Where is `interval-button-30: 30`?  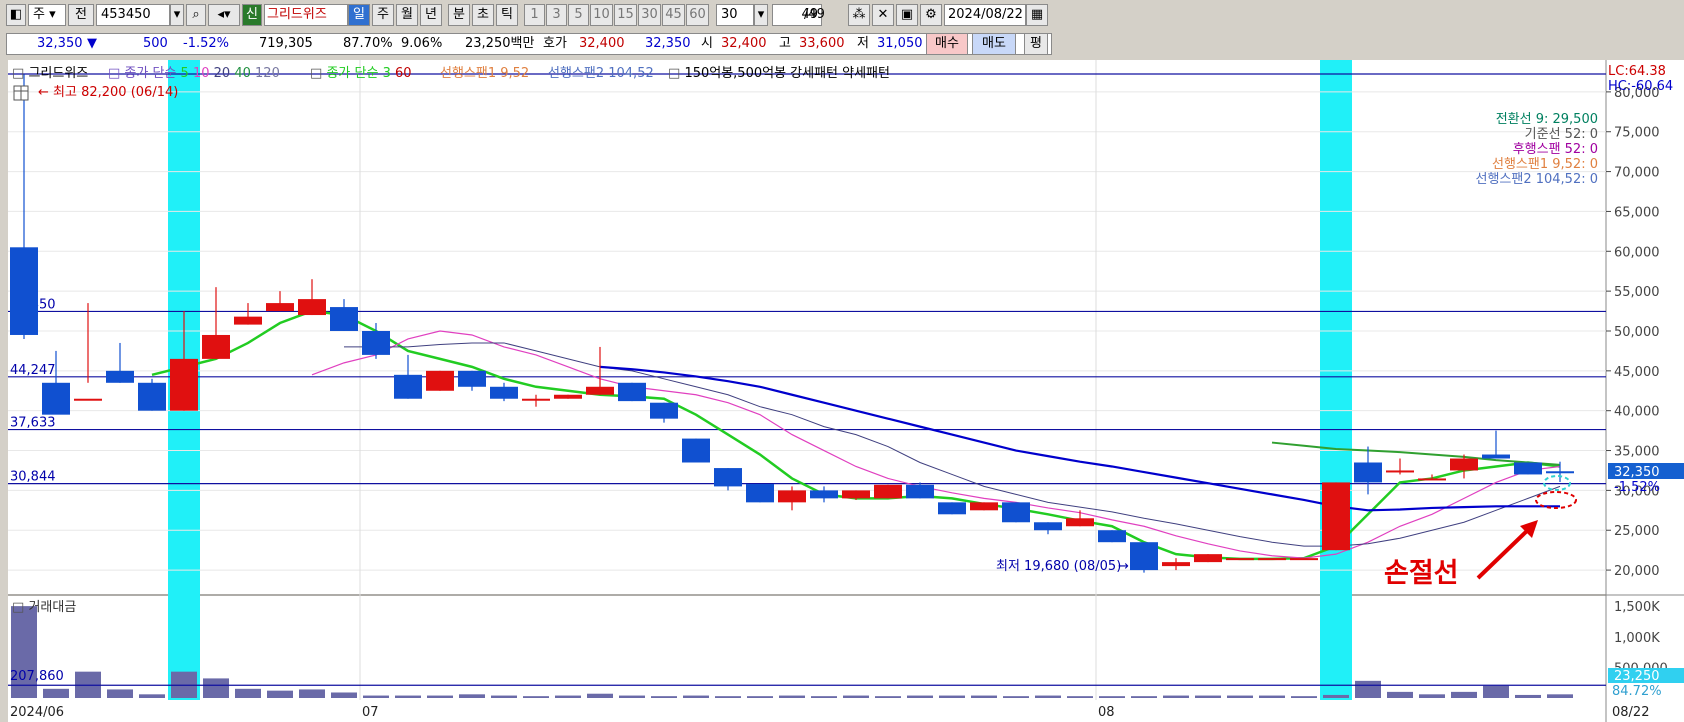
interval-button-30: 30 is located at coordinates (649, 15).